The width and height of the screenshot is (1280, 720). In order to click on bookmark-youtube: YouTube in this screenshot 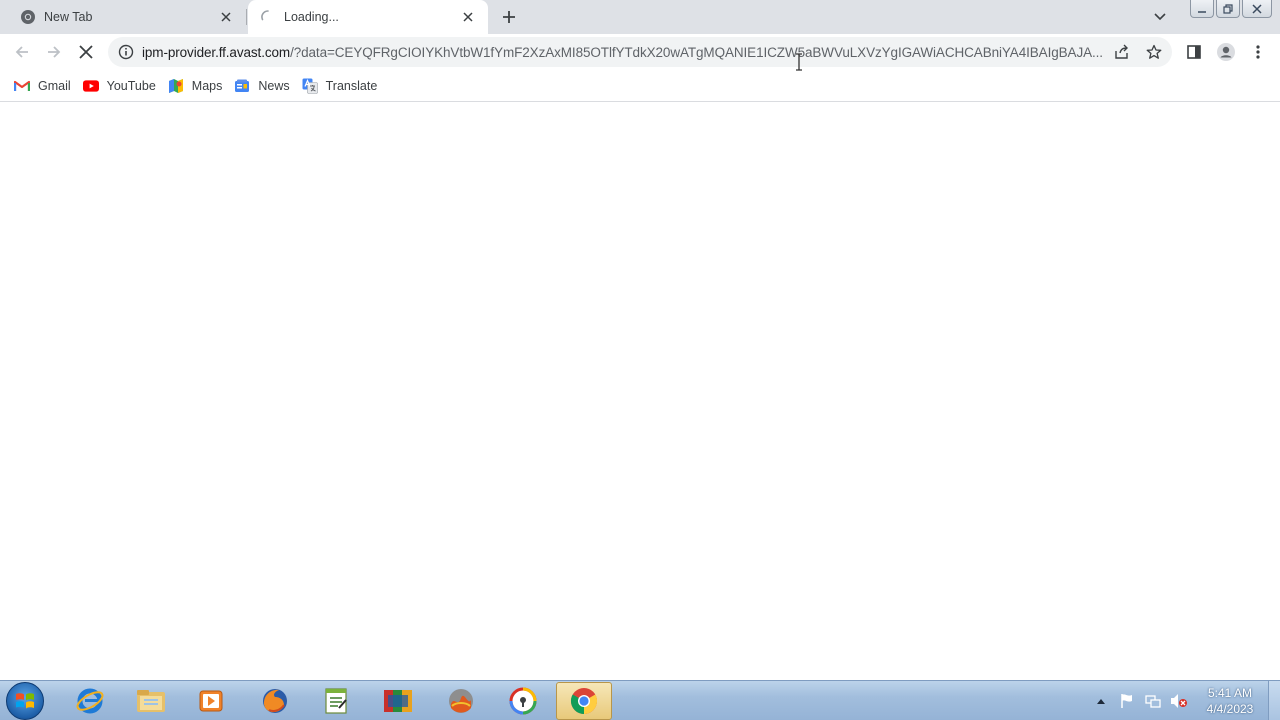, I will do `click(121, 86)`.